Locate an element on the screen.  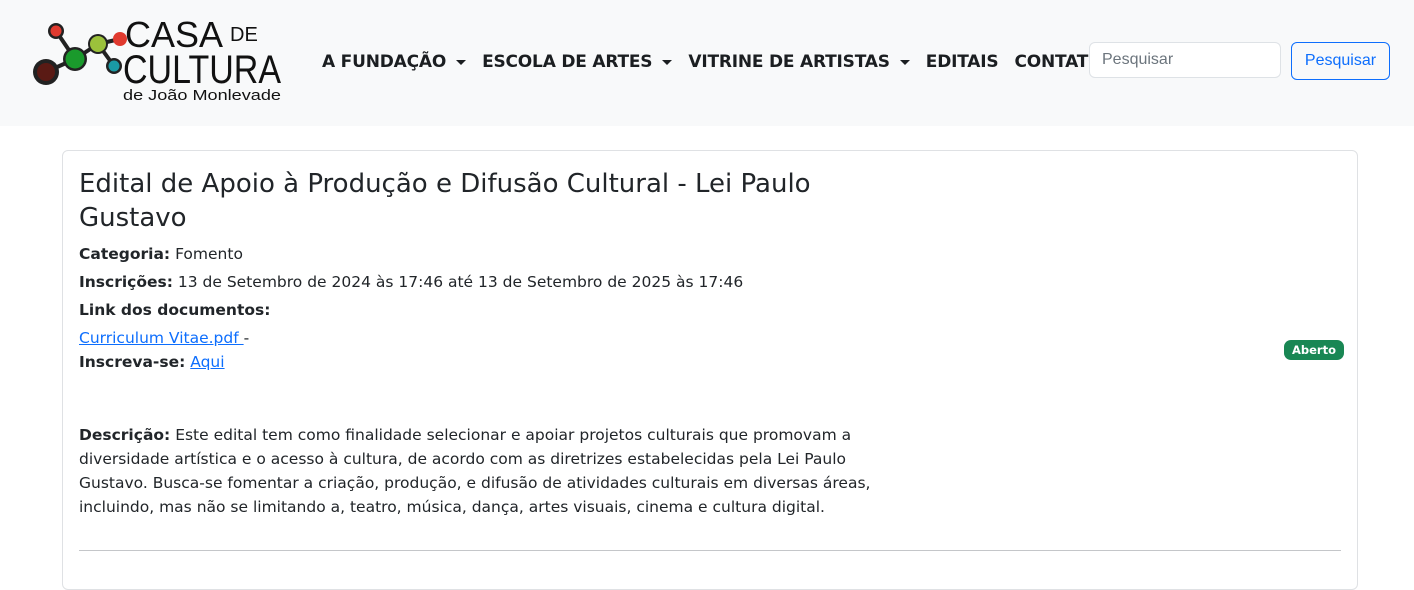
brand-line1-suffix: DE is located at coordinates (244, 35).